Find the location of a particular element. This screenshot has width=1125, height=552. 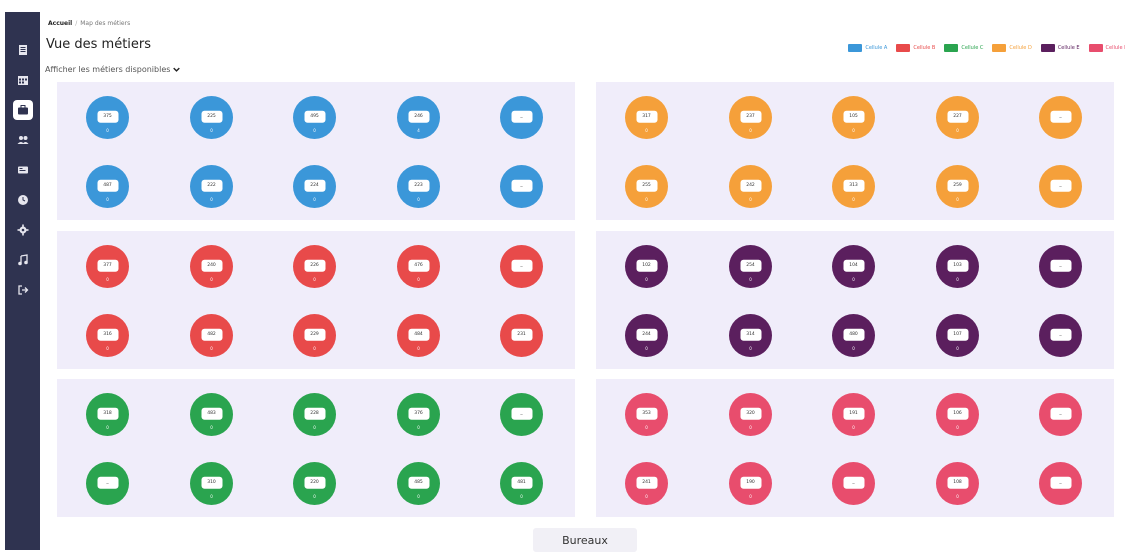

job-circle: 476 0 is located at coordinates (418, 266).